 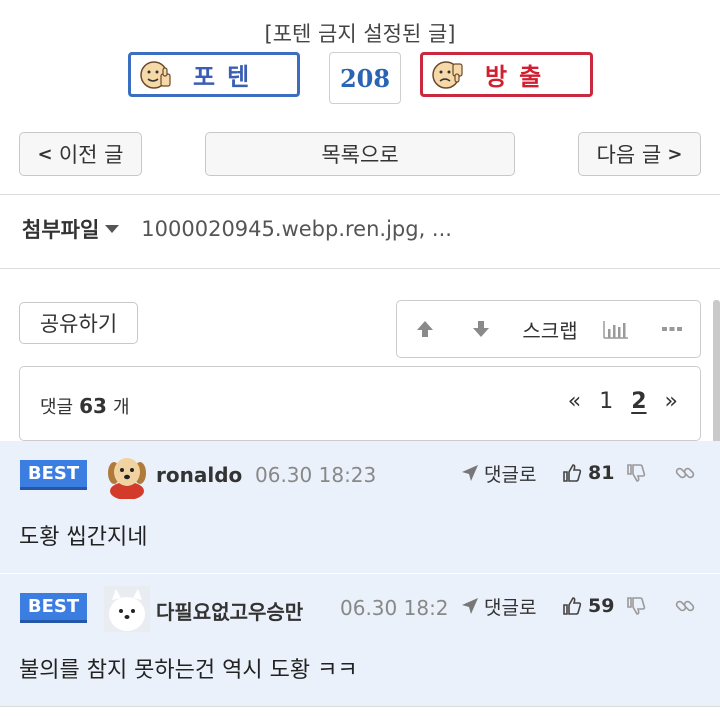 What do you see at coordinates (188, 670) in the screenshot?
I see `comment-text: 불의를 참지 못하는건 역시 도황 ㅋㅋ` at bounding box center [188, 670].